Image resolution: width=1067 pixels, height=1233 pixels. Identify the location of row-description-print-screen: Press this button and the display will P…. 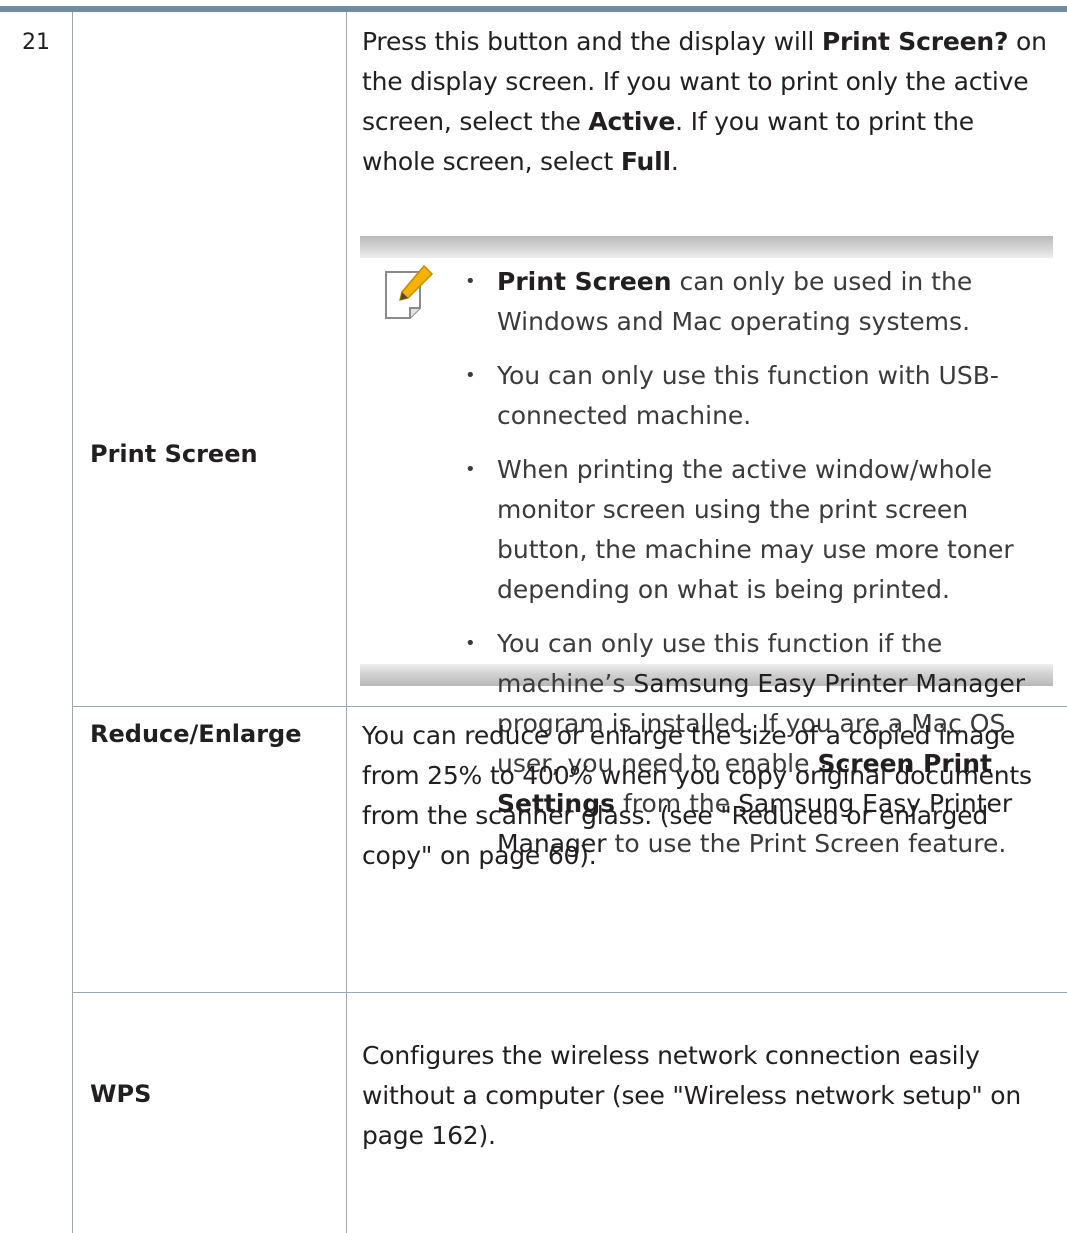
(707, 102).